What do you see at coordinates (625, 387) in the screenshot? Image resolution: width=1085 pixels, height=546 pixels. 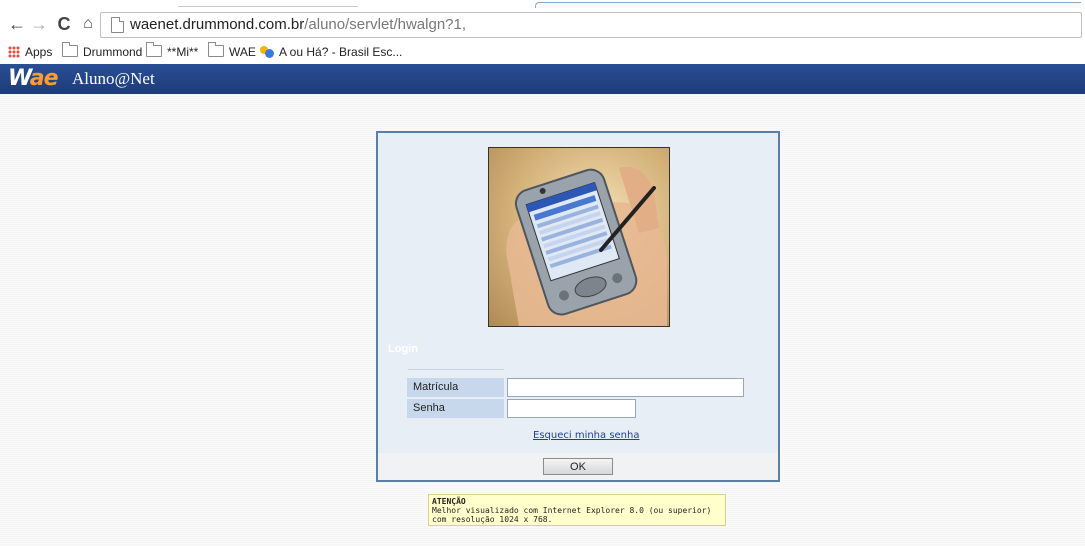 I see `matricula-input` at bounding box center [625, 387].